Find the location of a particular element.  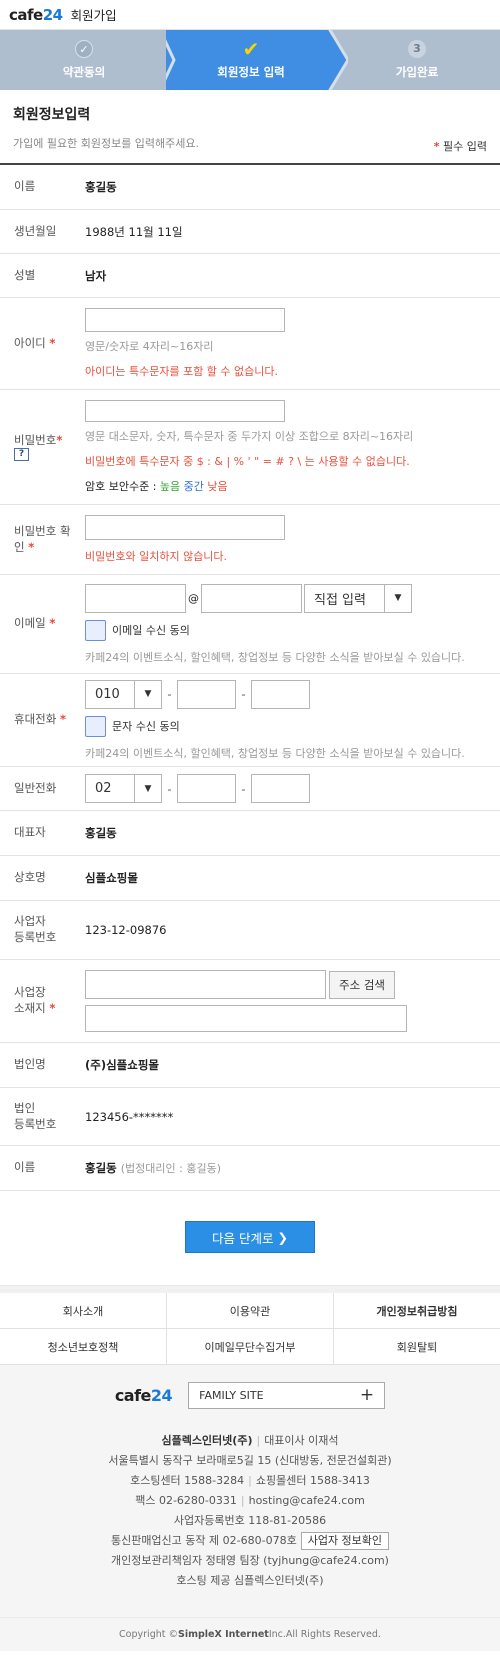

guardian-note: (법정대리인 : 홍길동) is located at coordinates (170, 1168).